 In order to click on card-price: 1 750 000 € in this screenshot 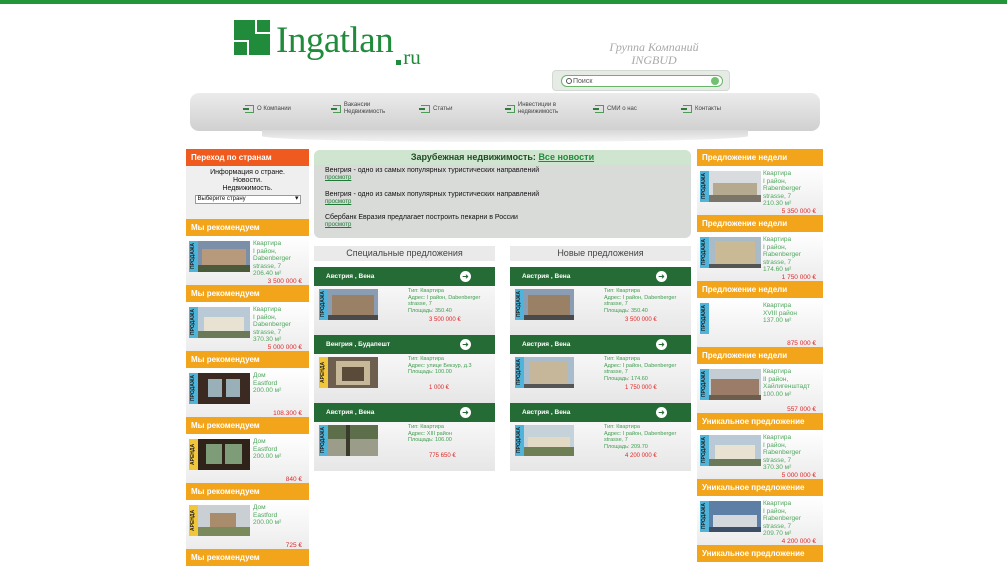, I will do `click(798, 277)`.